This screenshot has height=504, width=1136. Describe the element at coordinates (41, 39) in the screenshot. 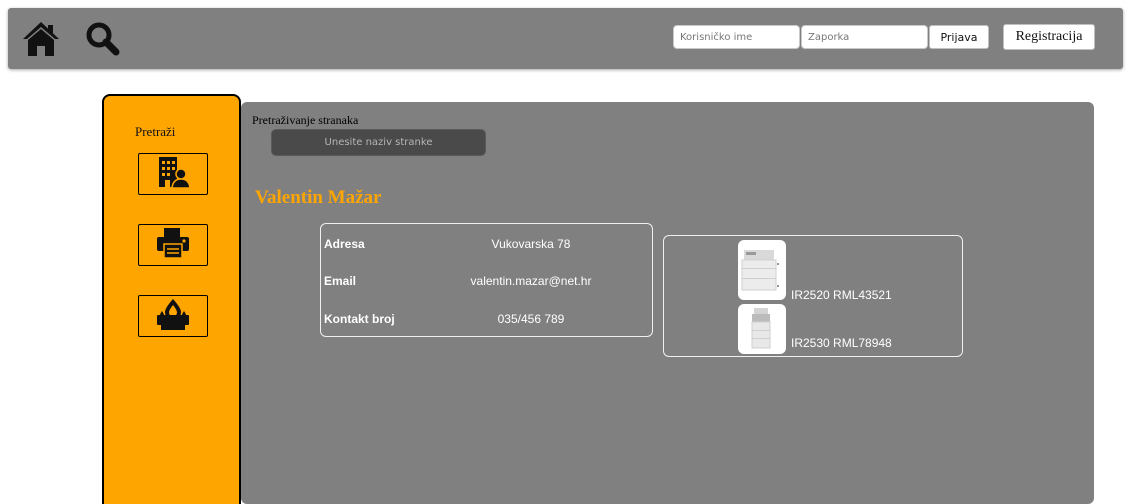

I see `home-icon` at that location.